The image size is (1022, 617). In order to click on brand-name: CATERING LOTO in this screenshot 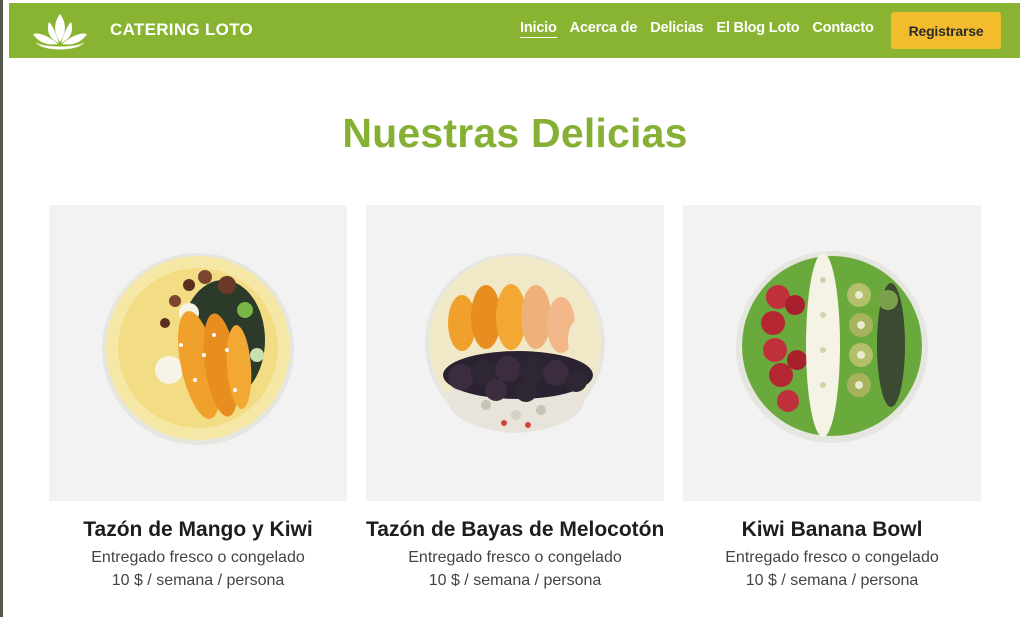, I will do `click(181, 30)`.